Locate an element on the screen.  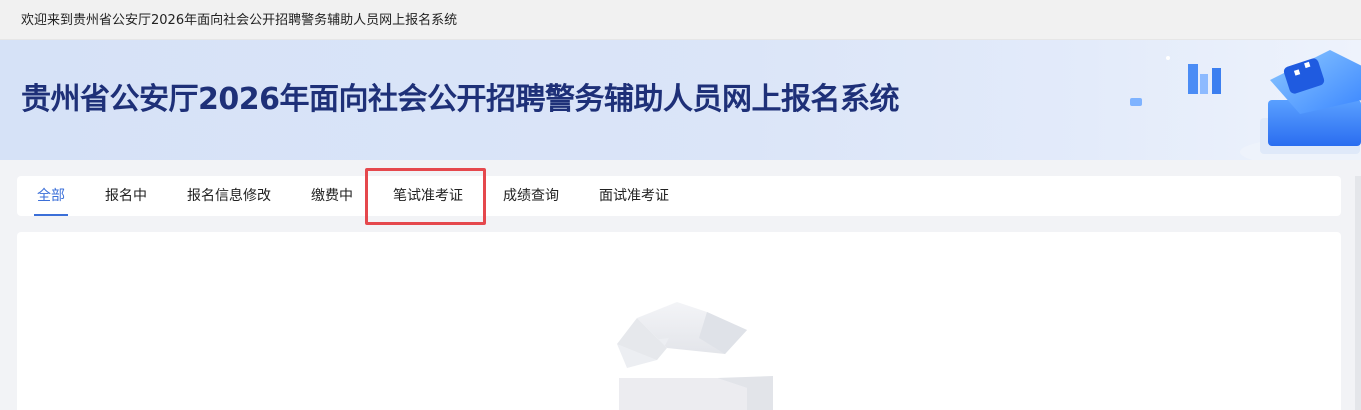
tab-edit-registration: 报名信息修改 is located at coordinates (229, 196).